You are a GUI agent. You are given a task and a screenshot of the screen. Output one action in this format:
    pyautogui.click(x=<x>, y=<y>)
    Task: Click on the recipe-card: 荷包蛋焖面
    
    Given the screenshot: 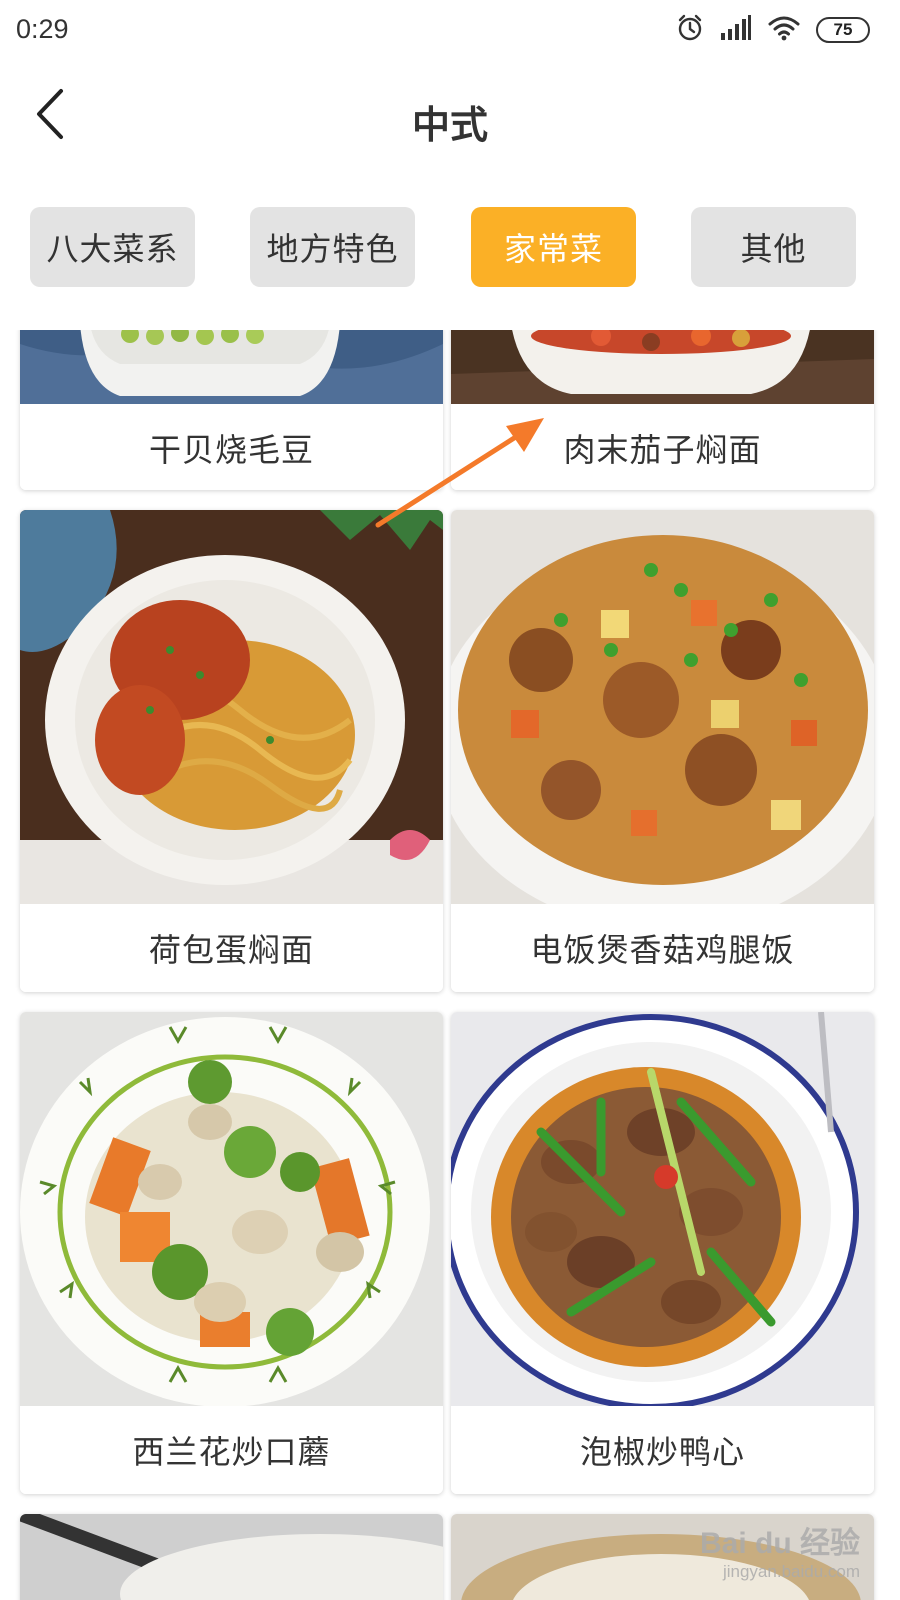 What is the action you would take?
    pyautogui.click(x=231, y=751)
    